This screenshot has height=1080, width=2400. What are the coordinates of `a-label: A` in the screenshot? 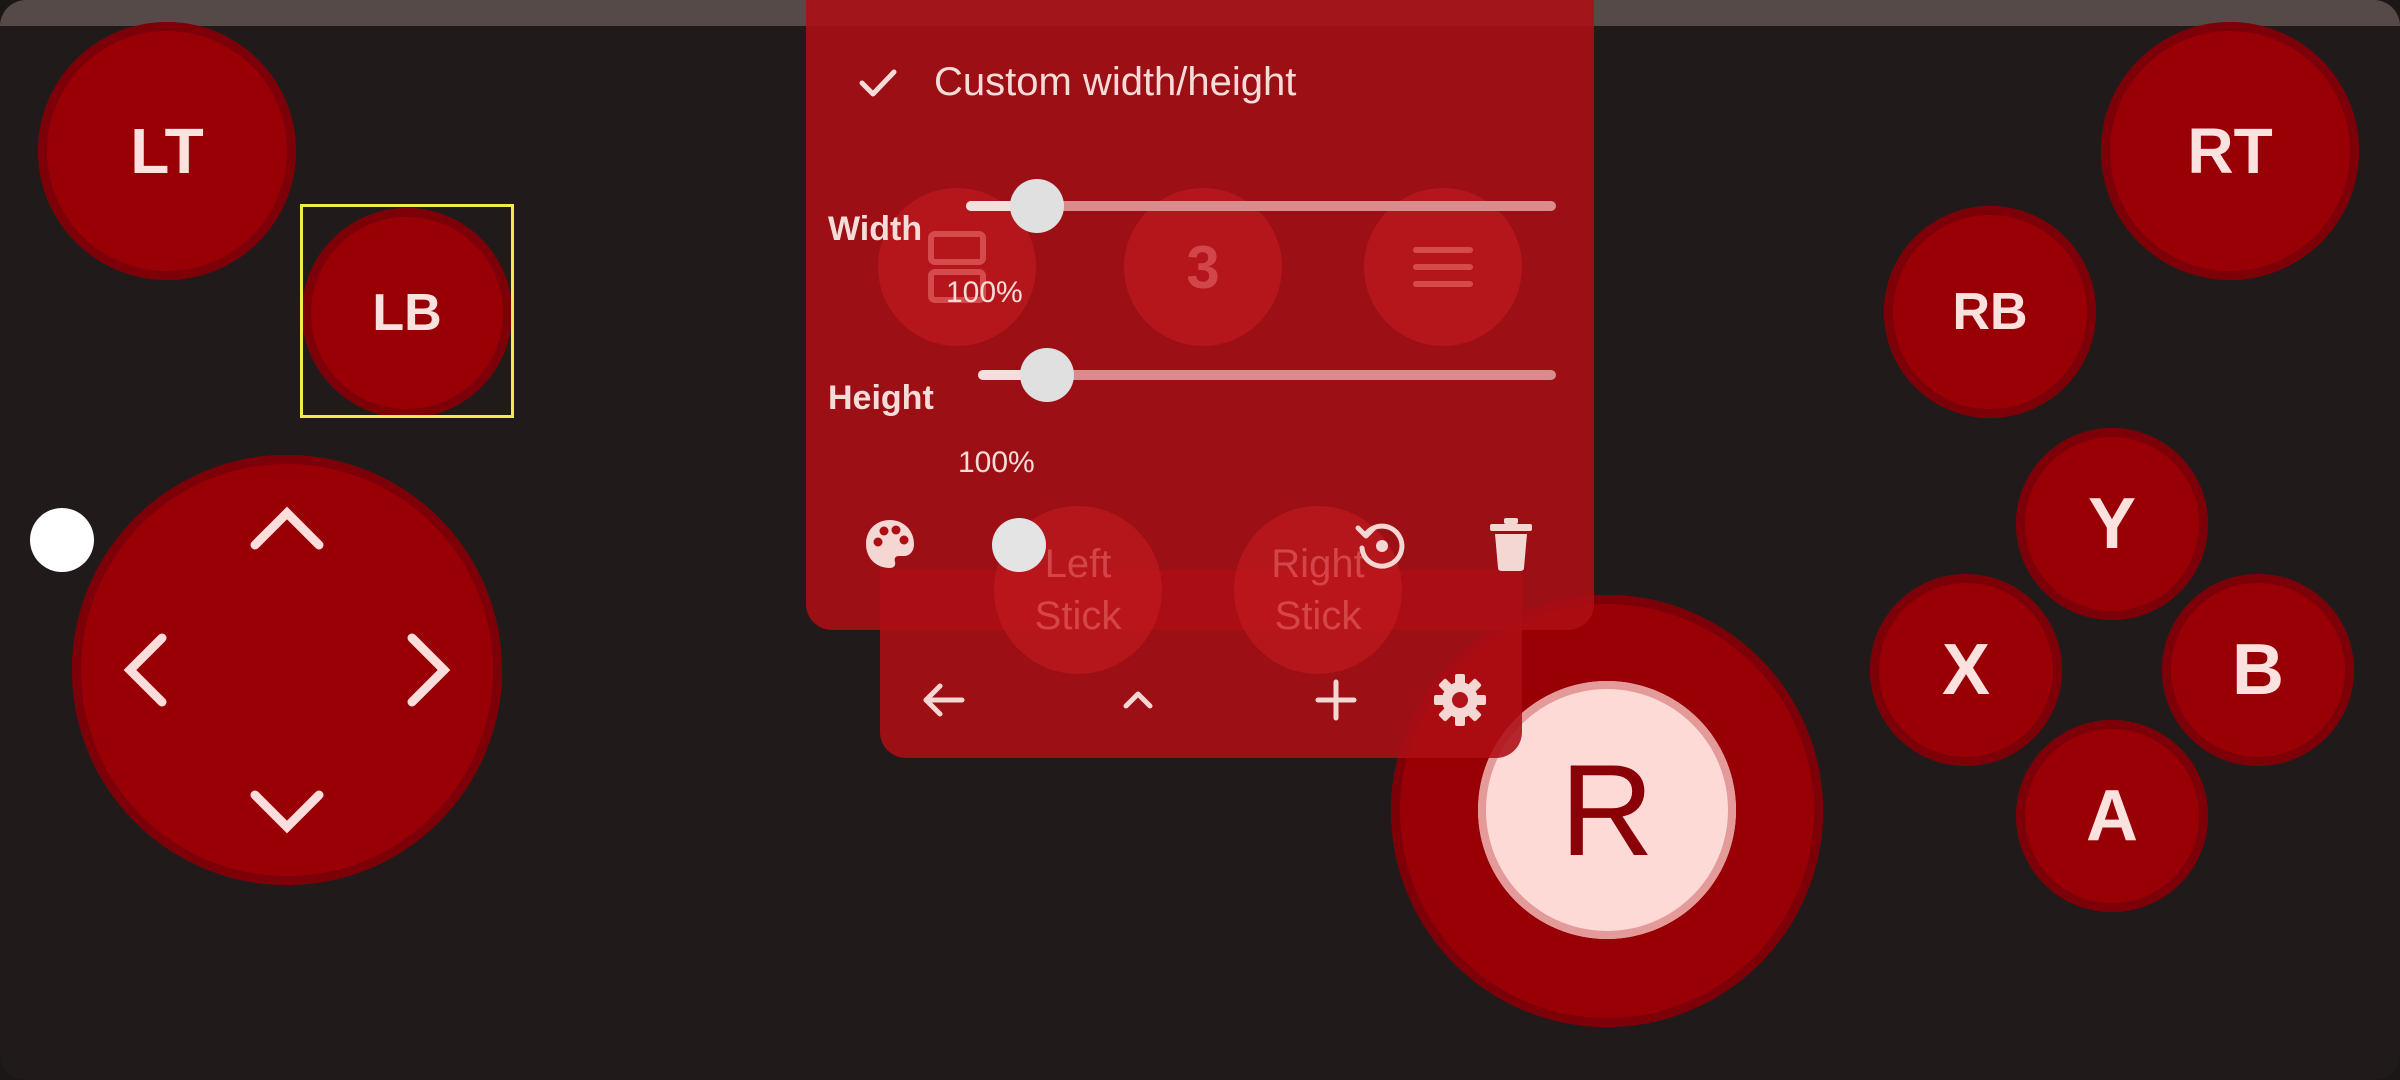 It's located at (2112, 816).